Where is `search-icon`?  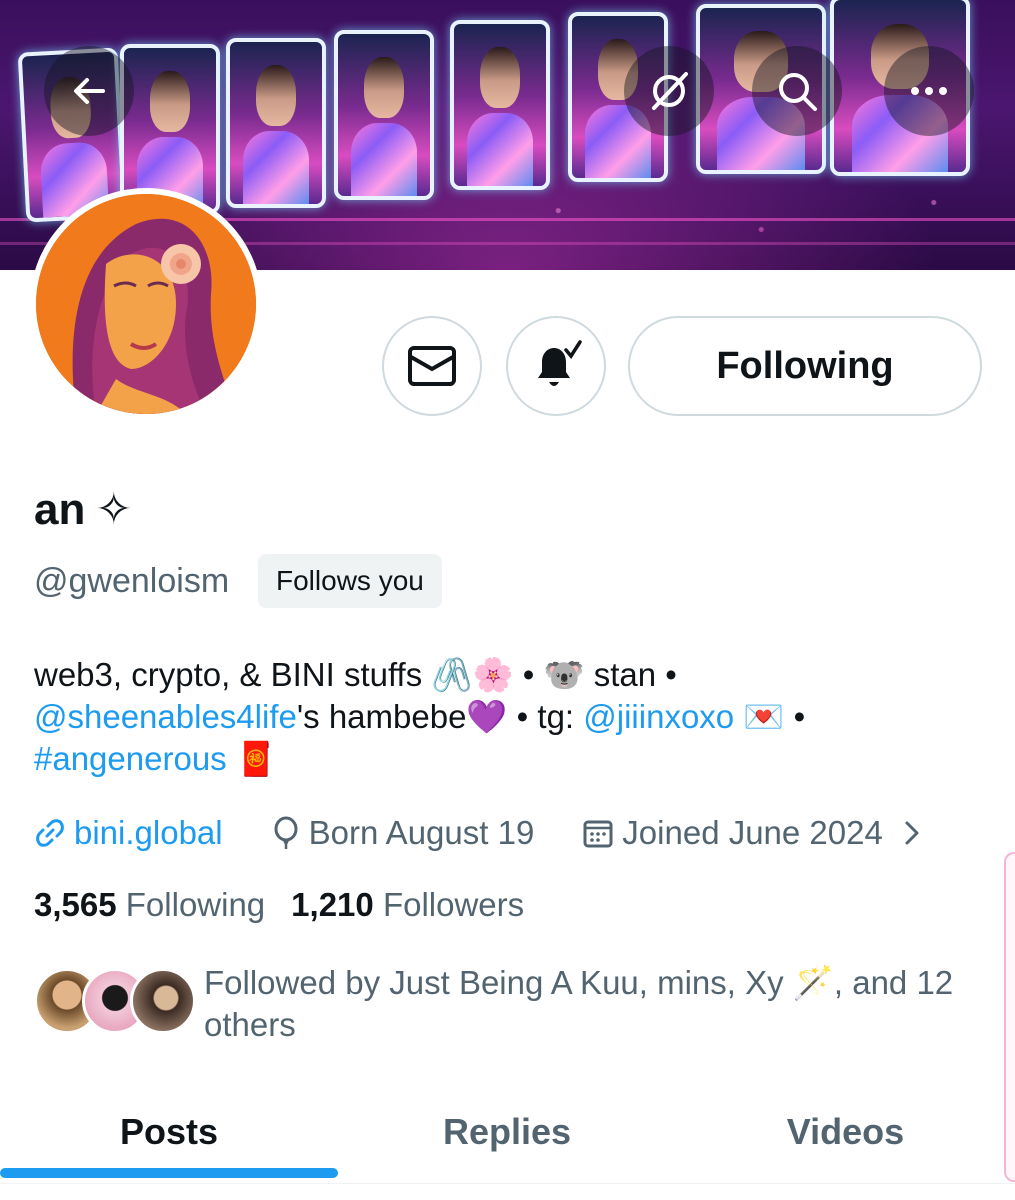 search-icon is located at coordinates (798, 92).